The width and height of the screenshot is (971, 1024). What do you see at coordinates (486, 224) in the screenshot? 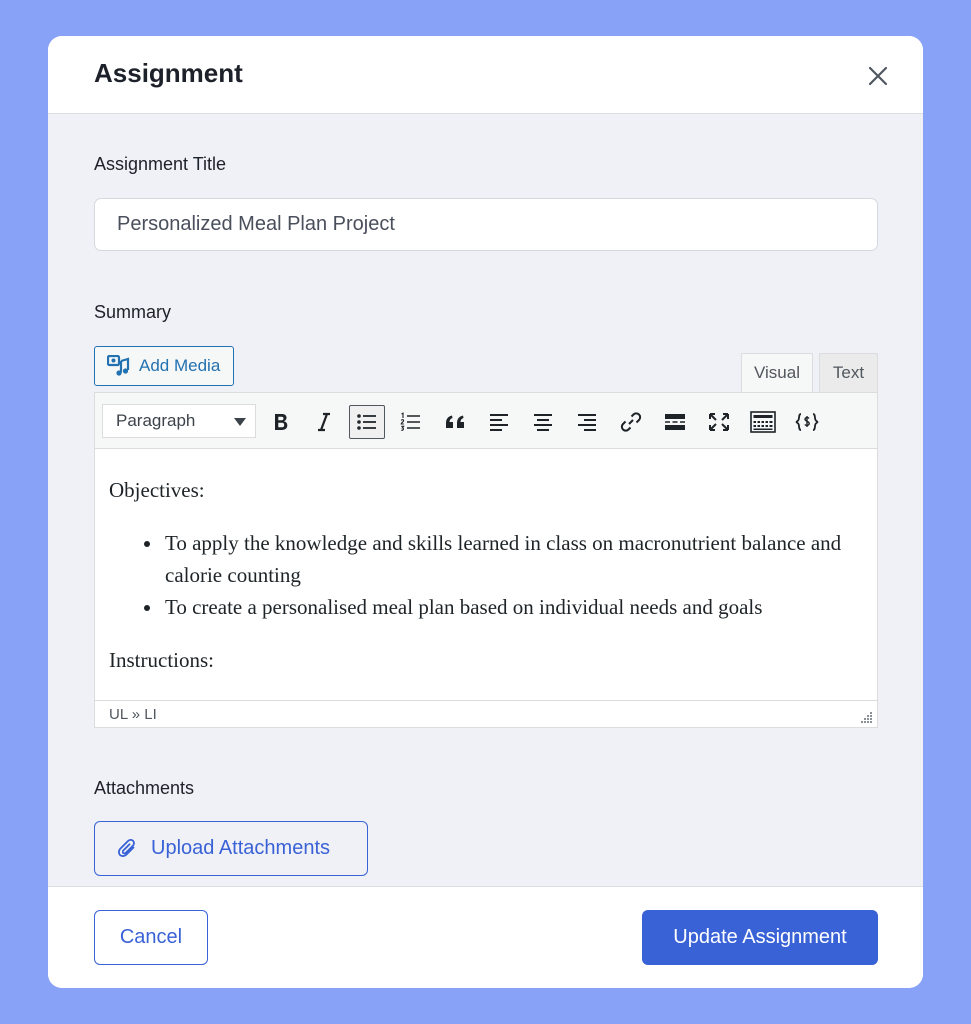
I see `assignment-title-input` at bounding box center [486, 224].